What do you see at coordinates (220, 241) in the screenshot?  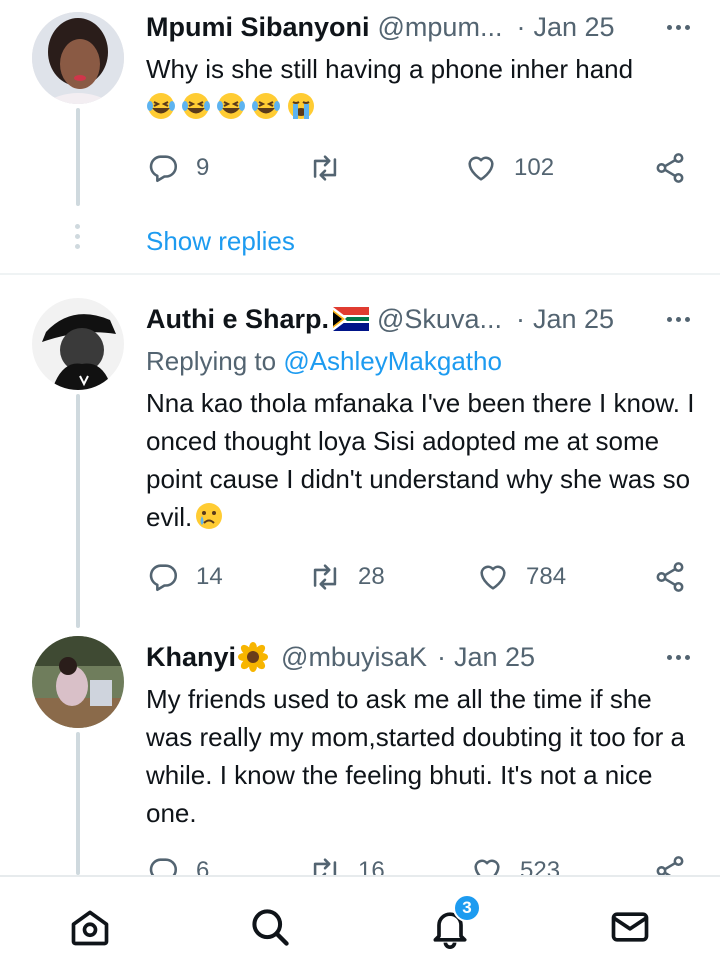 I see `show-replies-link: Show replies` at bounding box center [220, 241].